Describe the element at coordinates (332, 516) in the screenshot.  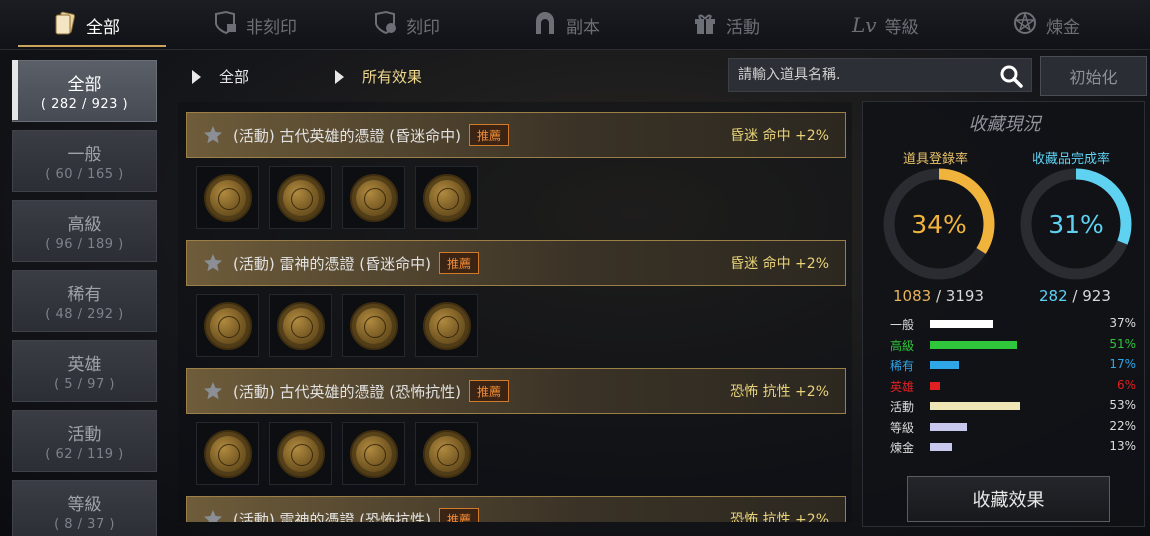
I see `collection-entry-title: (活動) 雷神的憑證 (恐怖抗性)` at that location.